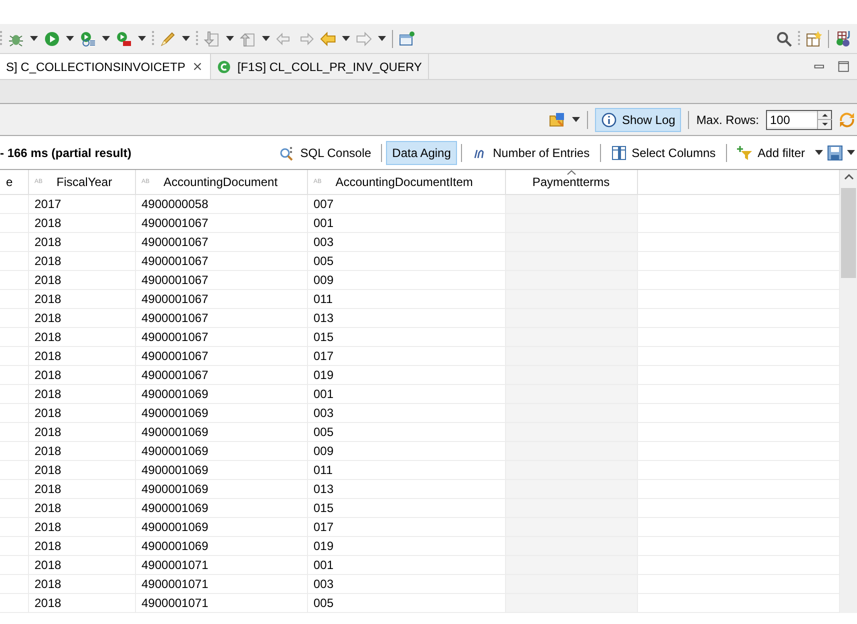 This screenshot has width=857, height=624. I want to click on scrollbar-thumb, so click(848, 233).